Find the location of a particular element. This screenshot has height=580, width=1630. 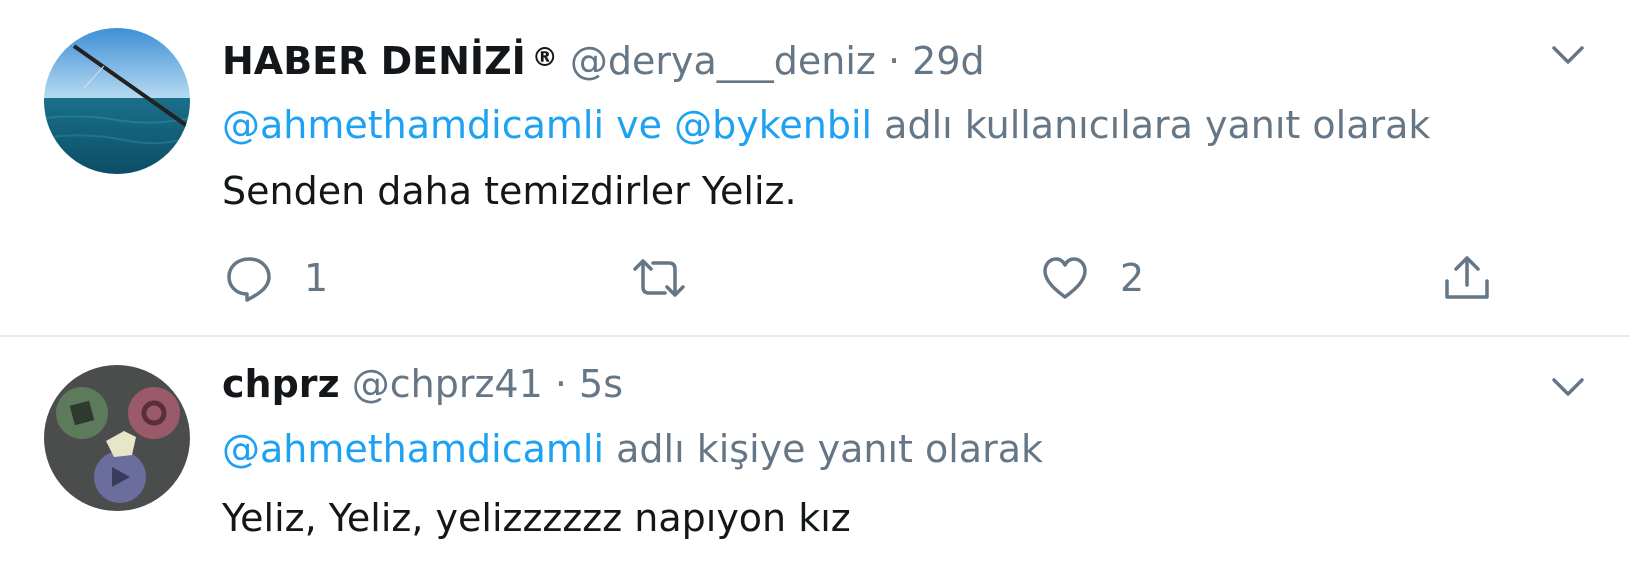

timestamp: 5s is located at coordinates (601, 384).